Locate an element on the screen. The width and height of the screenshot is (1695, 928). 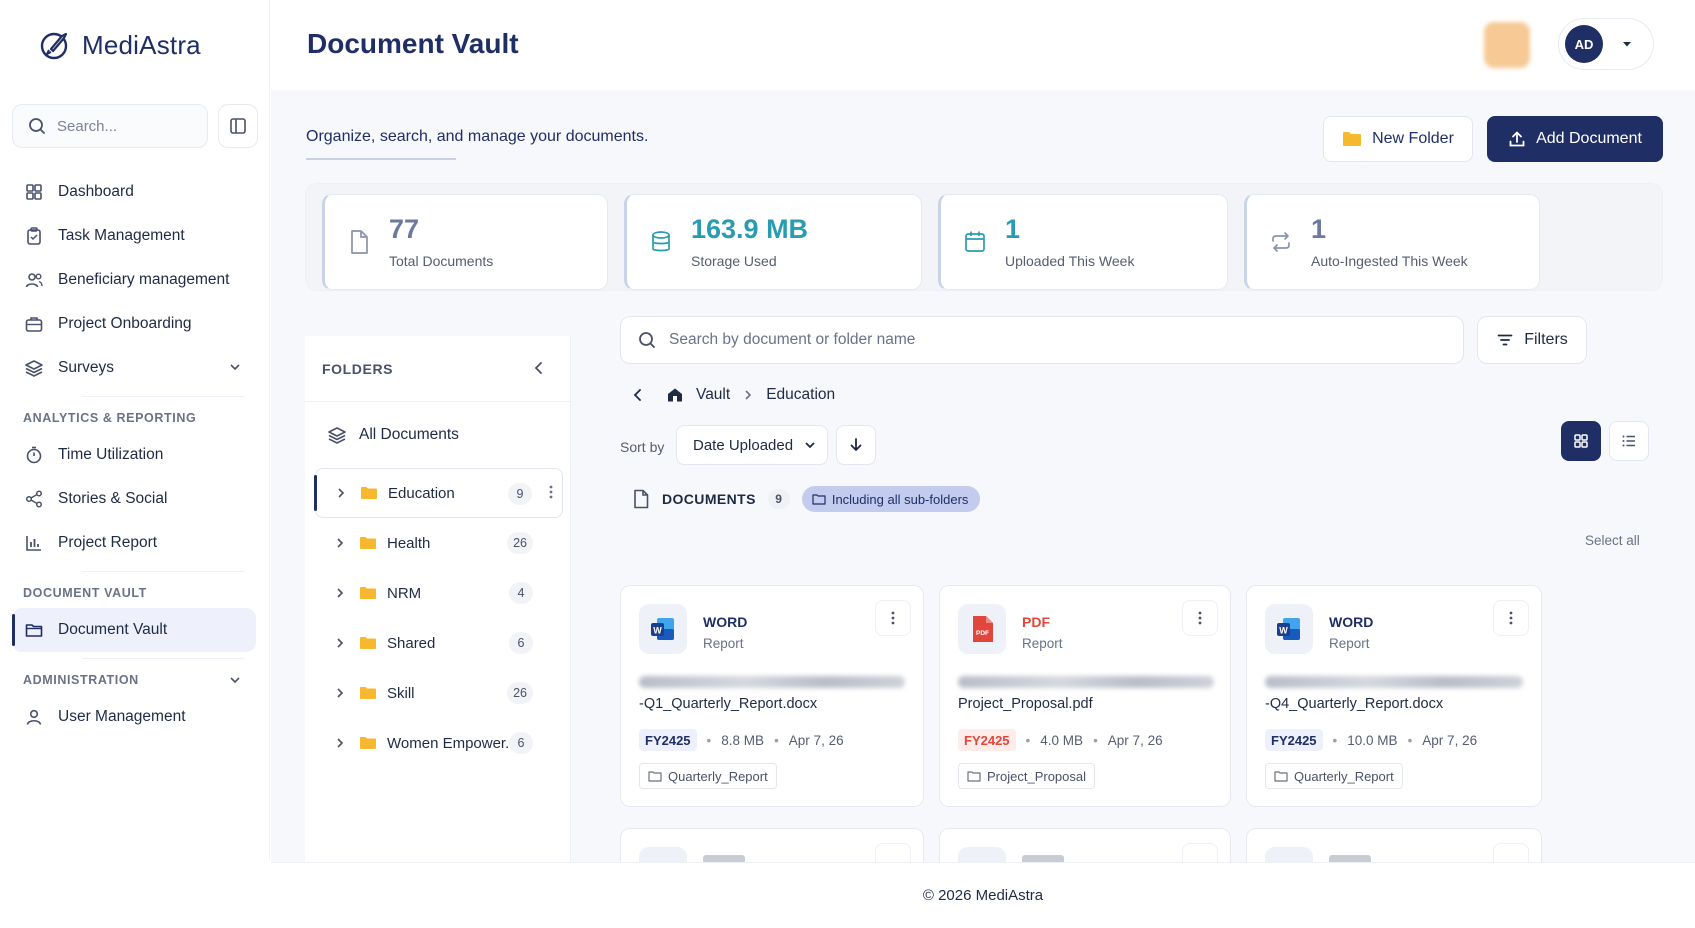
folder-row-shared: Shared 6 is located at coordinates (439, 643).